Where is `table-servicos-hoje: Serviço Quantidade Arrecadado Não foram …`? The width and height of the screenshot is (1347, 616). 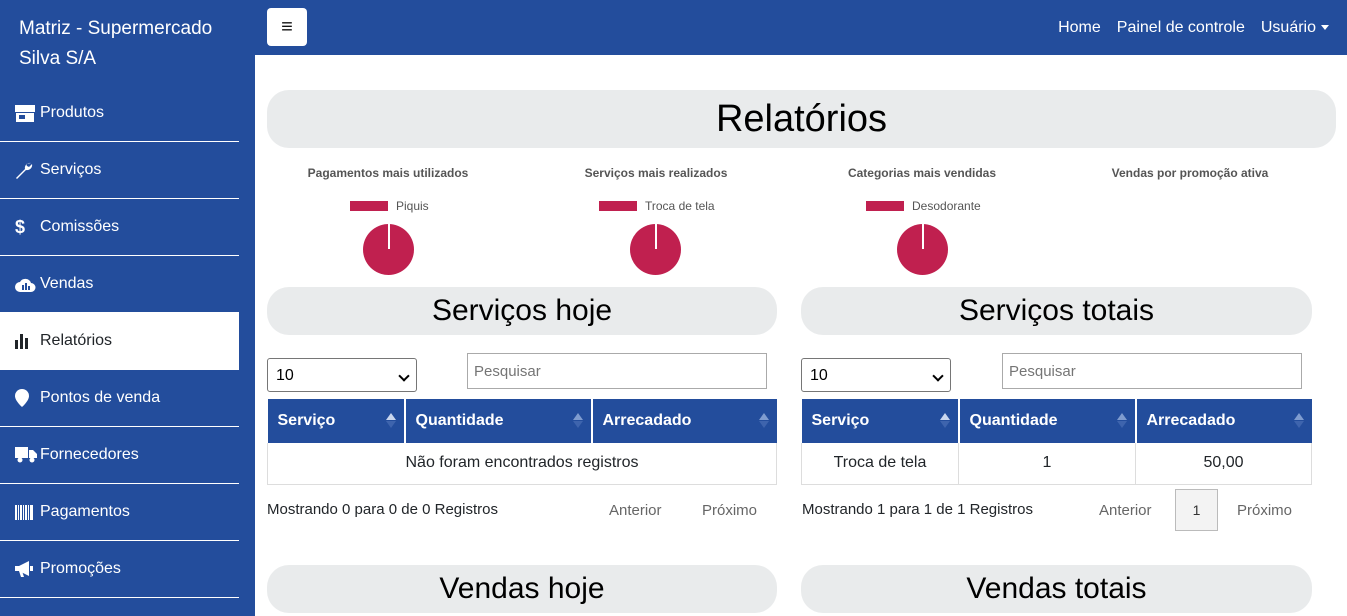
table-servicos-hoje: Serviço Quantidade Arrecadado Não foram … is located at coordinates (522, 442).